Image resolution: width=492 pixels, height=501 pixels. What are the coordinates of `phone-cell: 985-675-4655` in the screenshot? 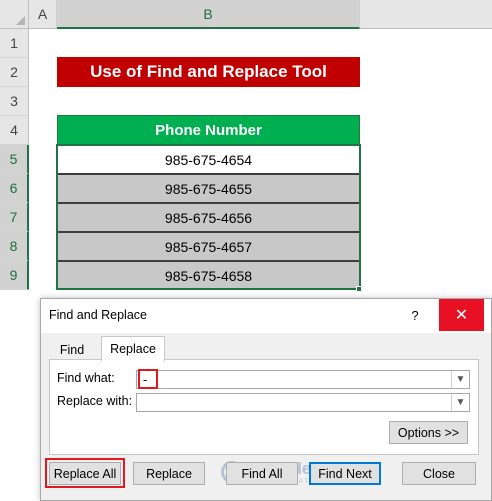 It's located at (208, 188).